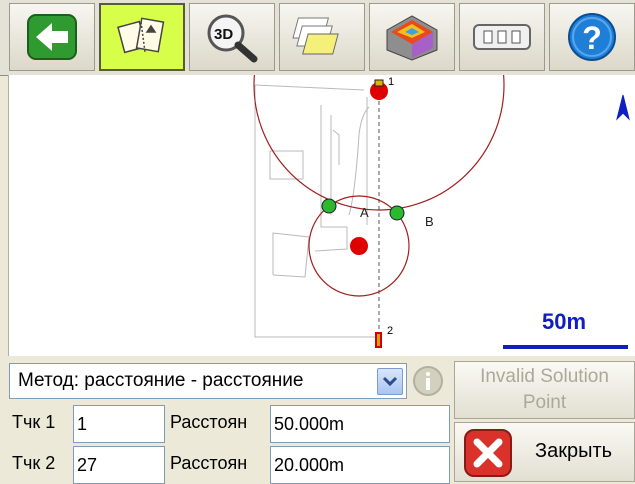 The height and width of the screenshot is (484, 635). I want to click on layers-icon, so click(315, 36).